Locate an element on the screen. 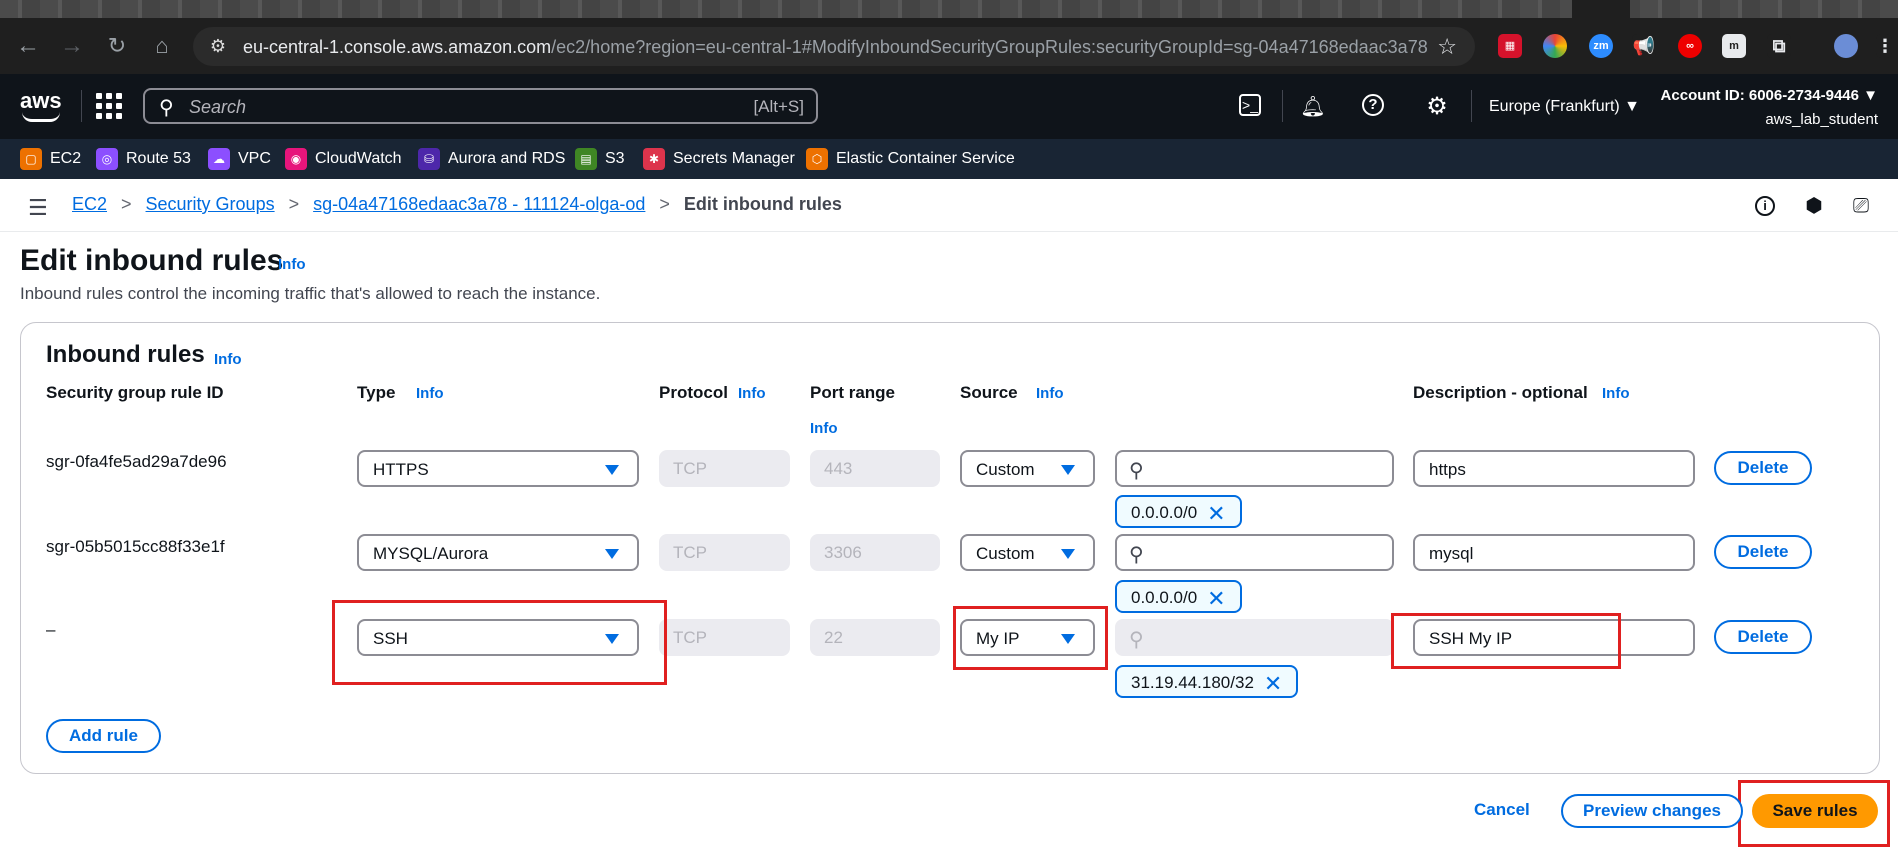 This screenshot has height=851, width=1898. favorite-cloudwatch: ◉ CloudWatch is located at coordinates (343, 159).